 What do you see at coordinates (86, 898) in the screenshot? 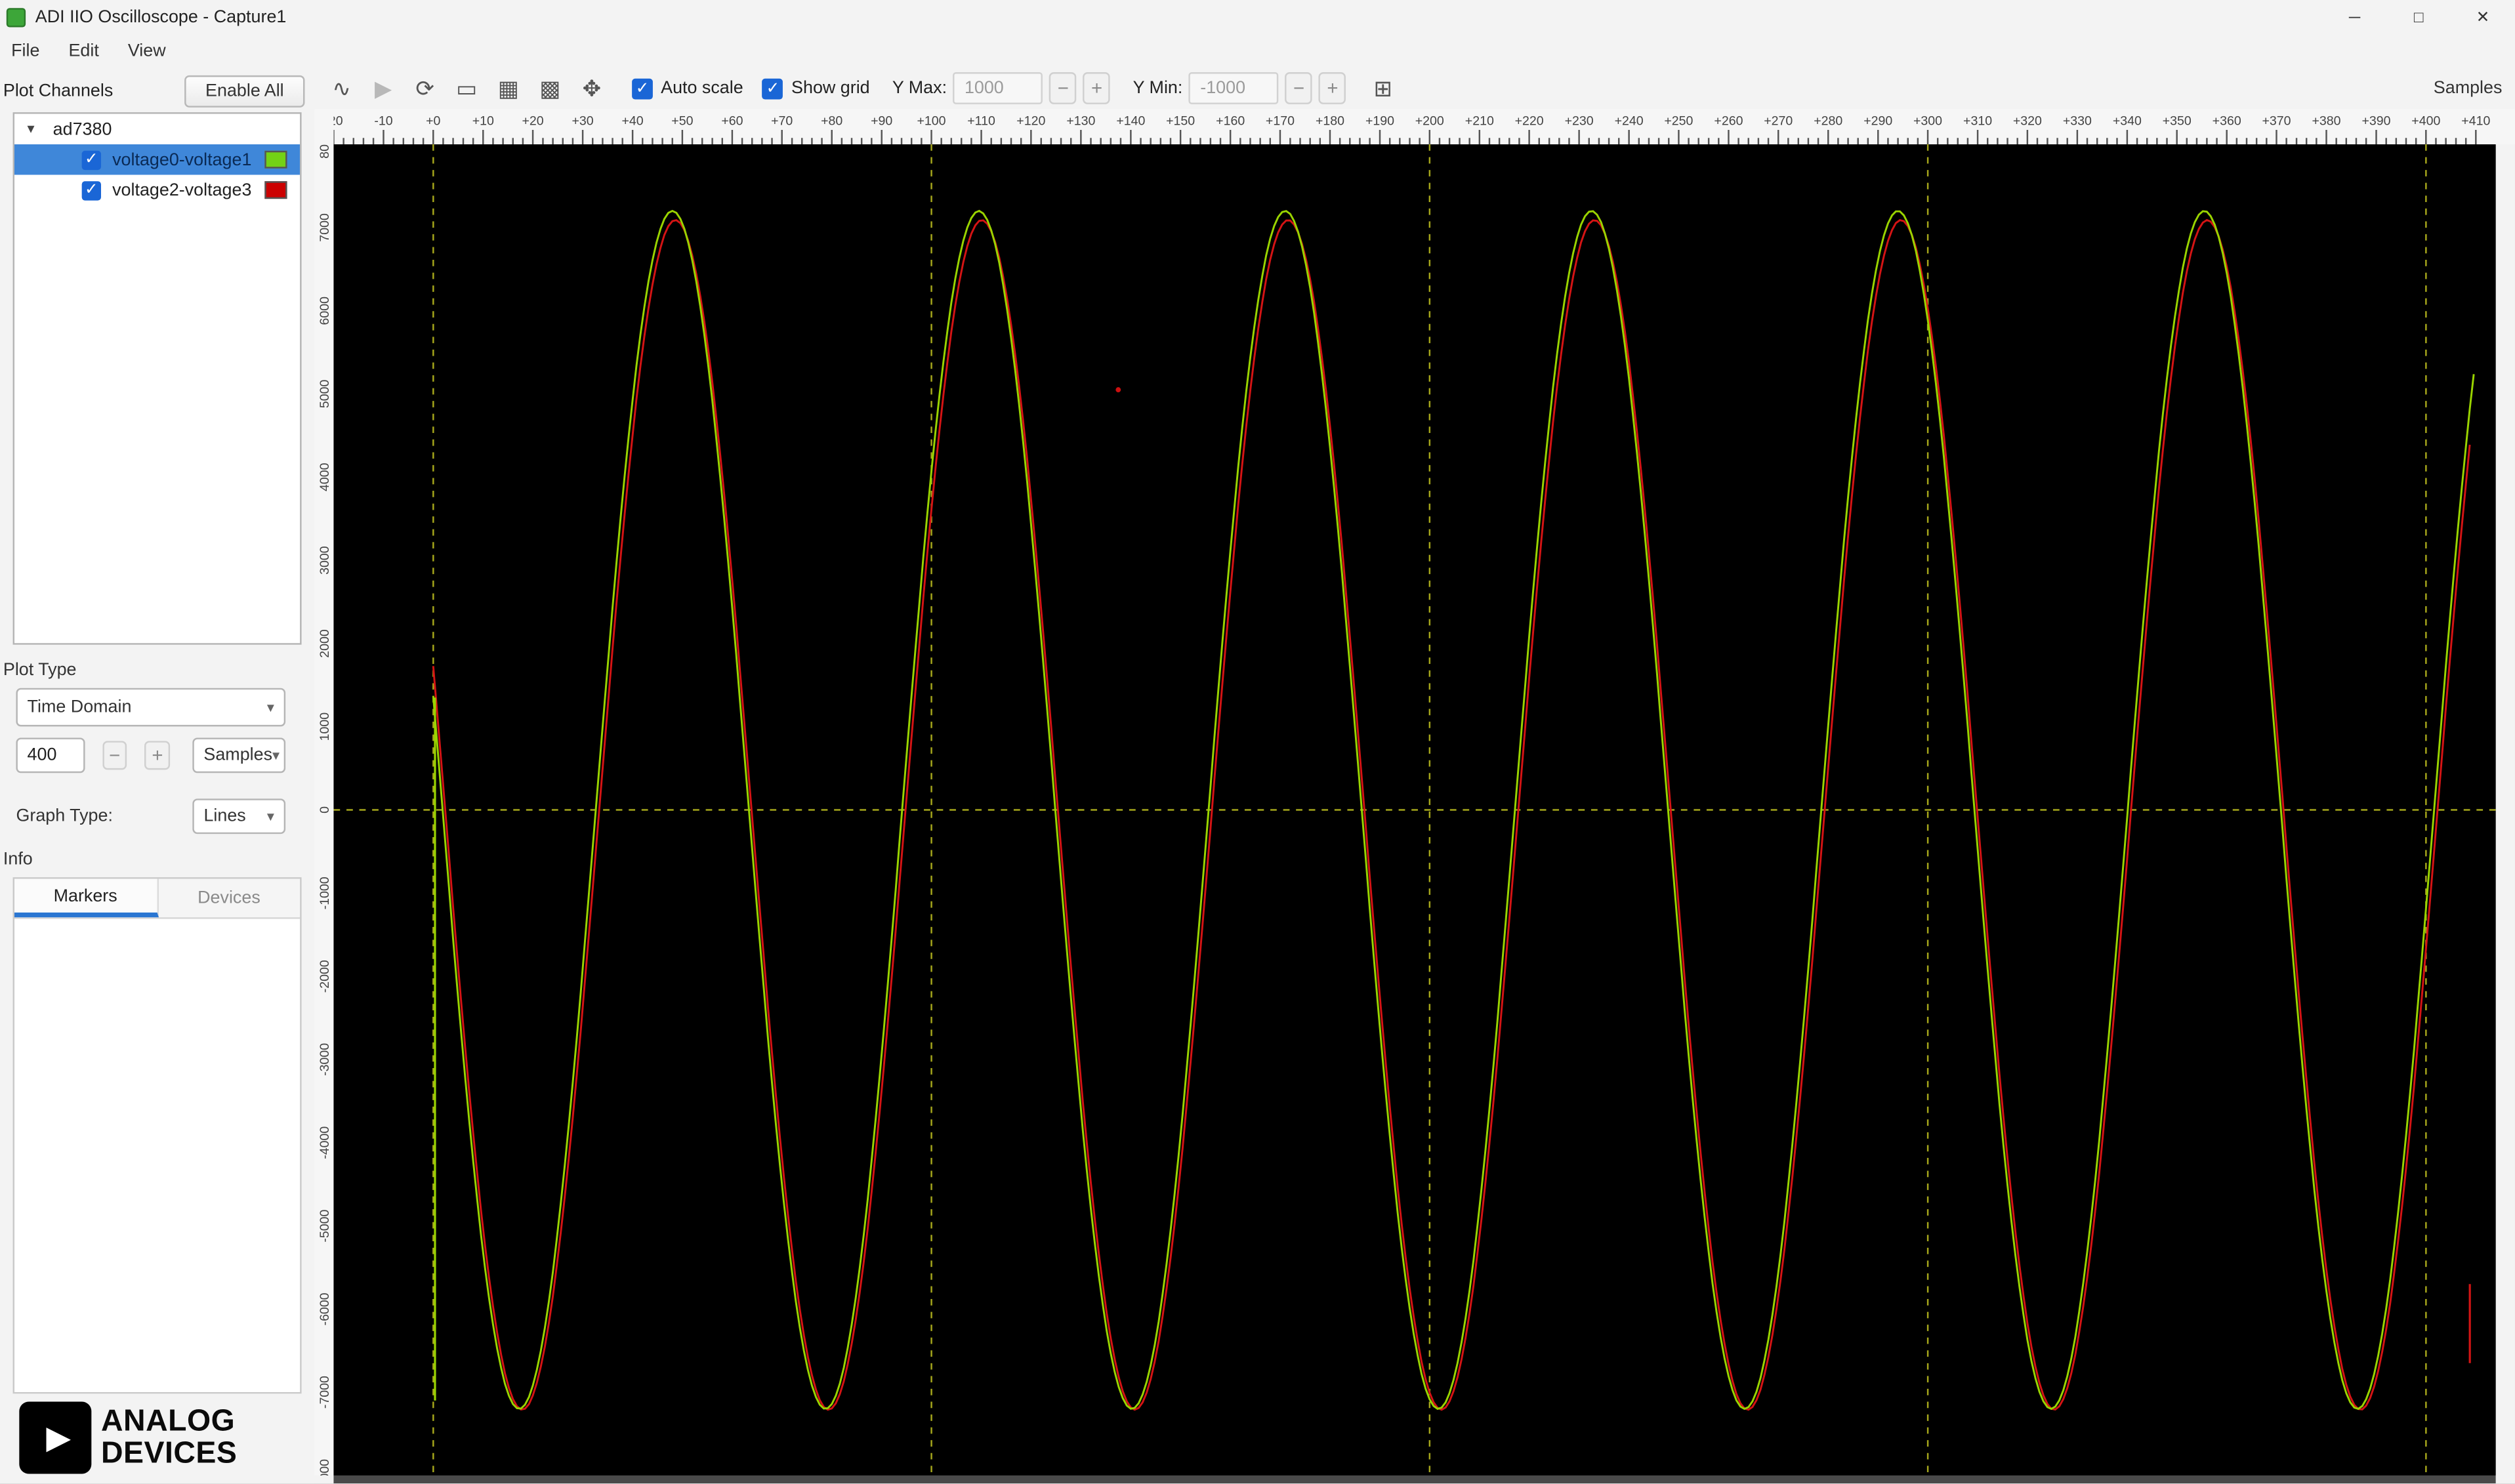
I see `tab-markers: Markers` at bounding box center [86, 898].